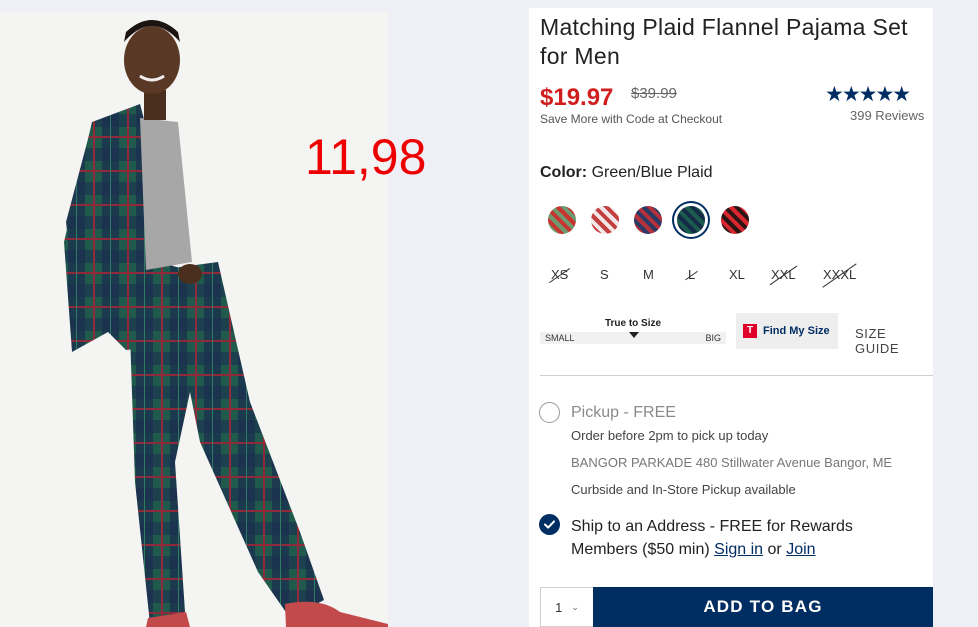  Describe the element at coordinates (868, 94) in the screenshot. I see `rating-stars-icon: ★★★★★` at that location.